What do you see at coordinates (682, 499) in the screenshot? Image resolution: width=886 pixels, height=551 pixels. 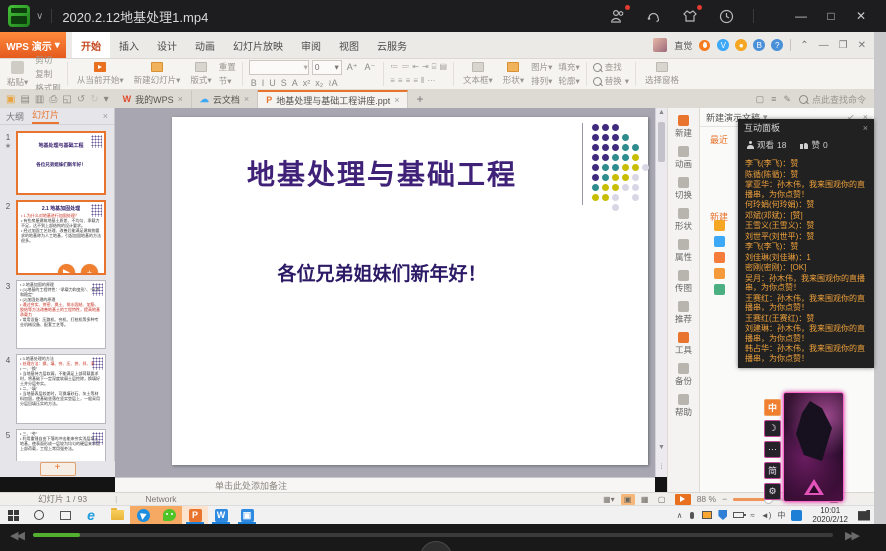 I see `slideshow-play-button` at bounding box center [682, 499].